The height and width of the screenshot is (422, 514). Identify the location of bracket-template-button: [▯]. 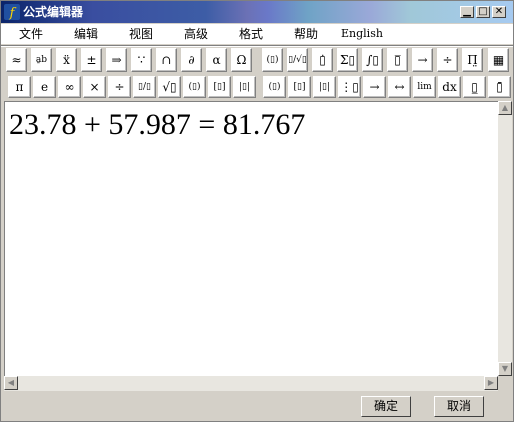
(299, 87).